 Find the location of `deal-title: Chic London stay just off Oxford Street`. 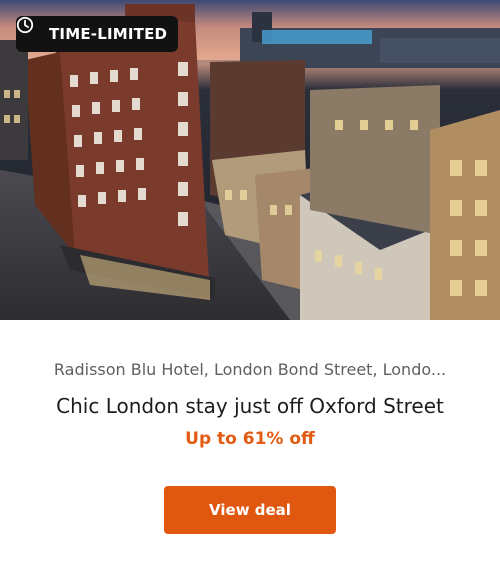

deal-title: Chic London stay just off Oxford Street is located at coordinates (250, 406).